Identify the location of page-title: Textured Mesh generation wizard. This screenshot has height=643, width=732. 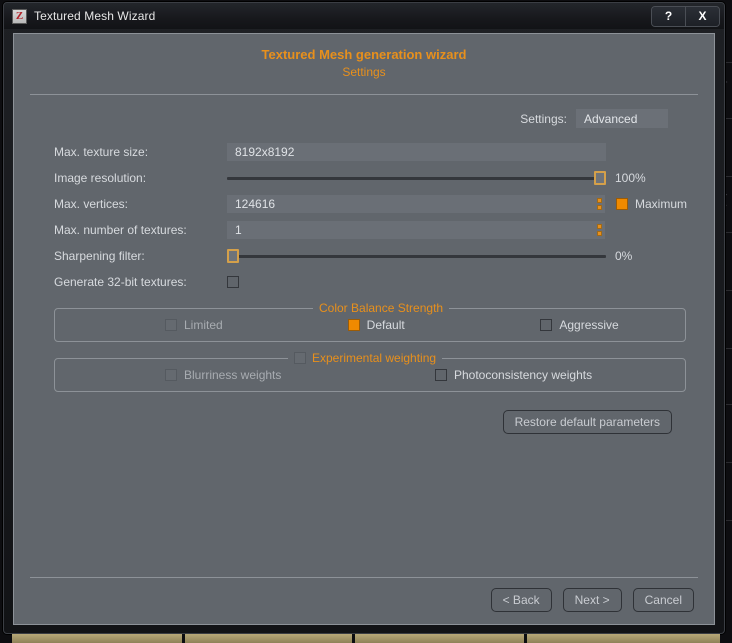
(364, 54).